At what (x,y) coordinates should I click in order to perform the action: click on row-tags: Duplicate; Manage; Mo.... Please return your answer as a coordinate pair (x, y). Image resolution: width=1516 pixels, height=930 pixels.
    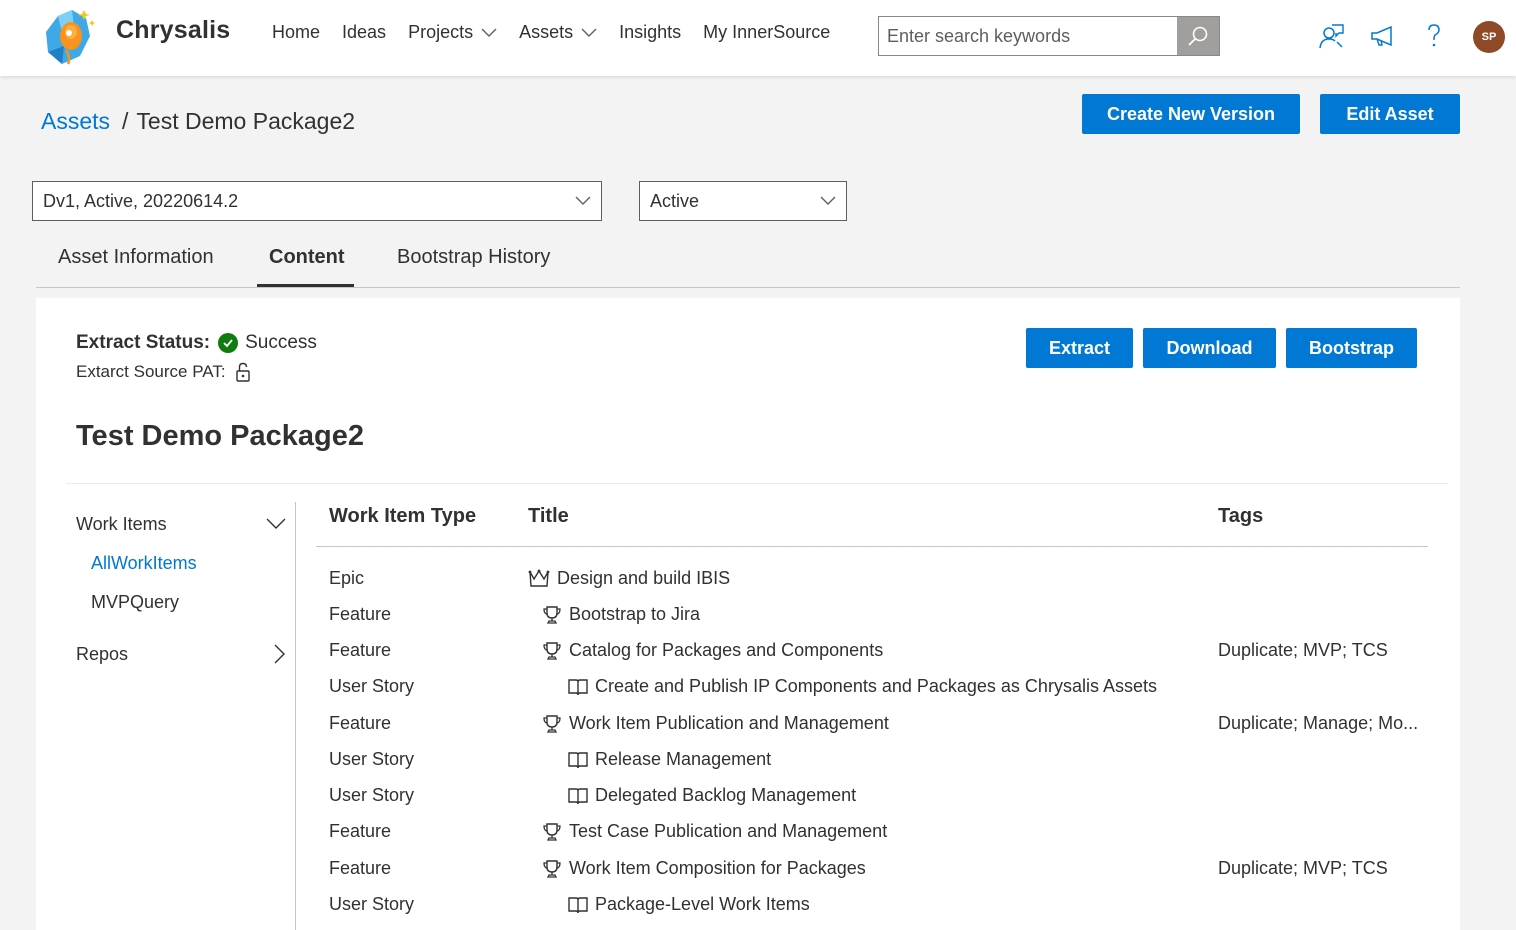
    Looking at the image, I should click on (1318, 723).